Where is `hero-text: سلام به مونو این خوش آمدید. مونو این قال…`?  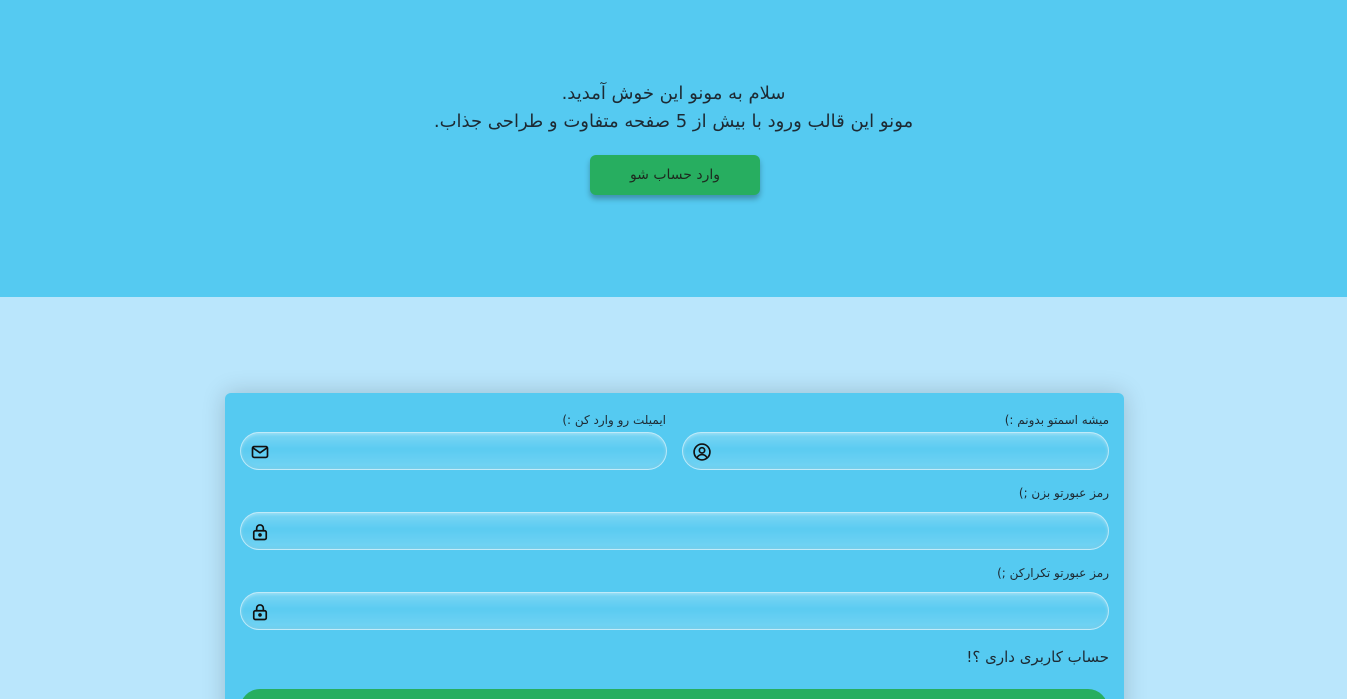 hero-text: سلام به مونو این خوش آمدید. مونو این قال… is located at coordinates (673, 108).